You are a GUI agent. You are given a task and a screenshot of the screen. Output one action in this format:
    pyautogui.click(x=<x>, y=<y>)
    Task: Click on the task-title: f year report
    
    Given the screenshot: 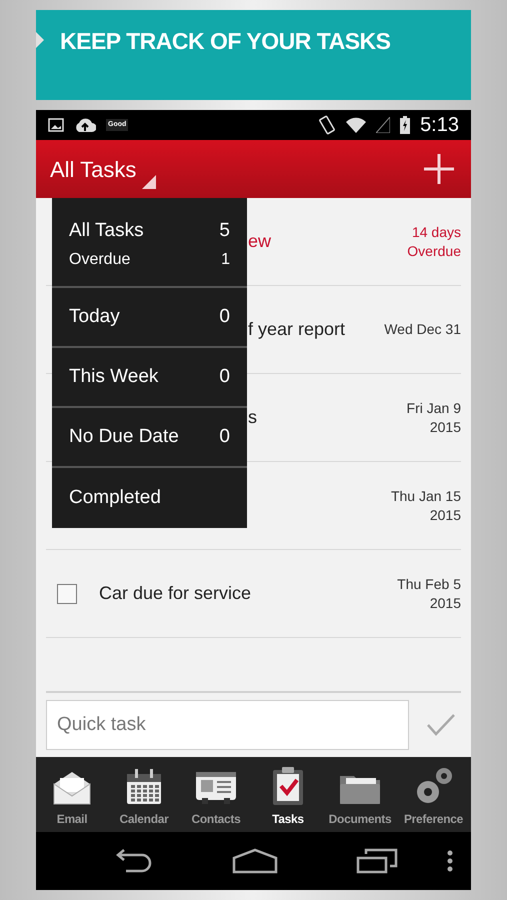 What is the action you would take?
    pyautogui.click(x=297, y=329)
    